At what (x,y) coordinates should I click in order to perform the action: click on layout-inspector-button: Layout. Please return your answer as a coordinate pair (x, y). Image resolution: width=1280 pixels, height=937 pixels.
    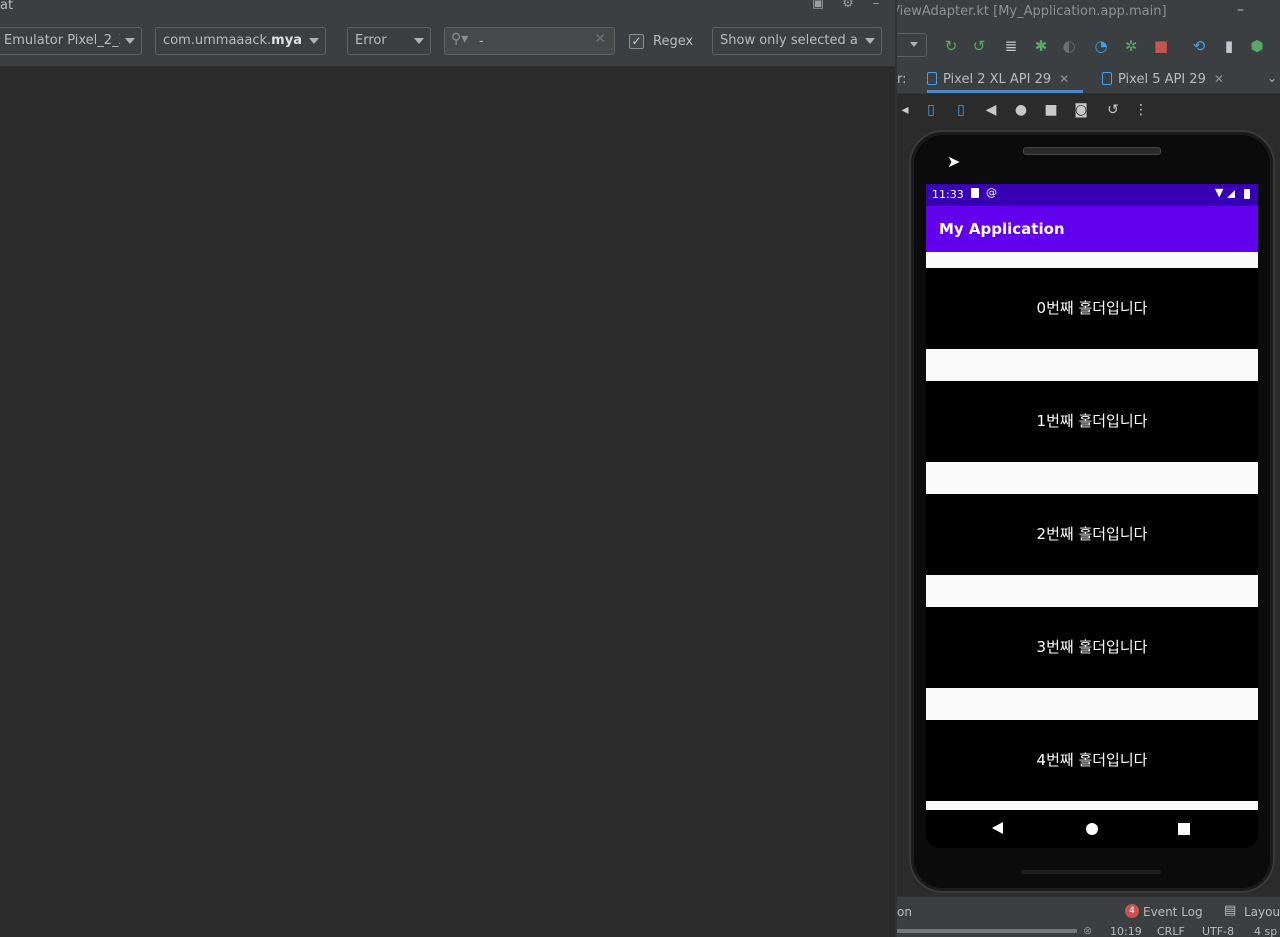
    Looking at the image, I should click on (1262, 912).